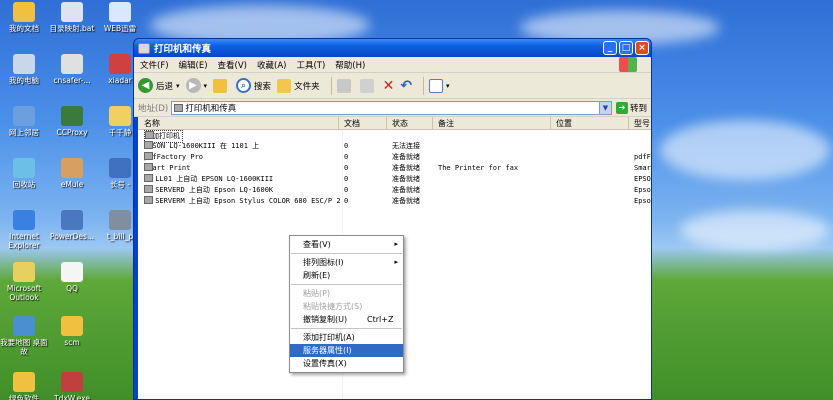 This screenshot has width=833, height=400. Describe the element at coordinates (350, 65) in the screenshot. I see `menu-help: 帮助(H)` at that location.